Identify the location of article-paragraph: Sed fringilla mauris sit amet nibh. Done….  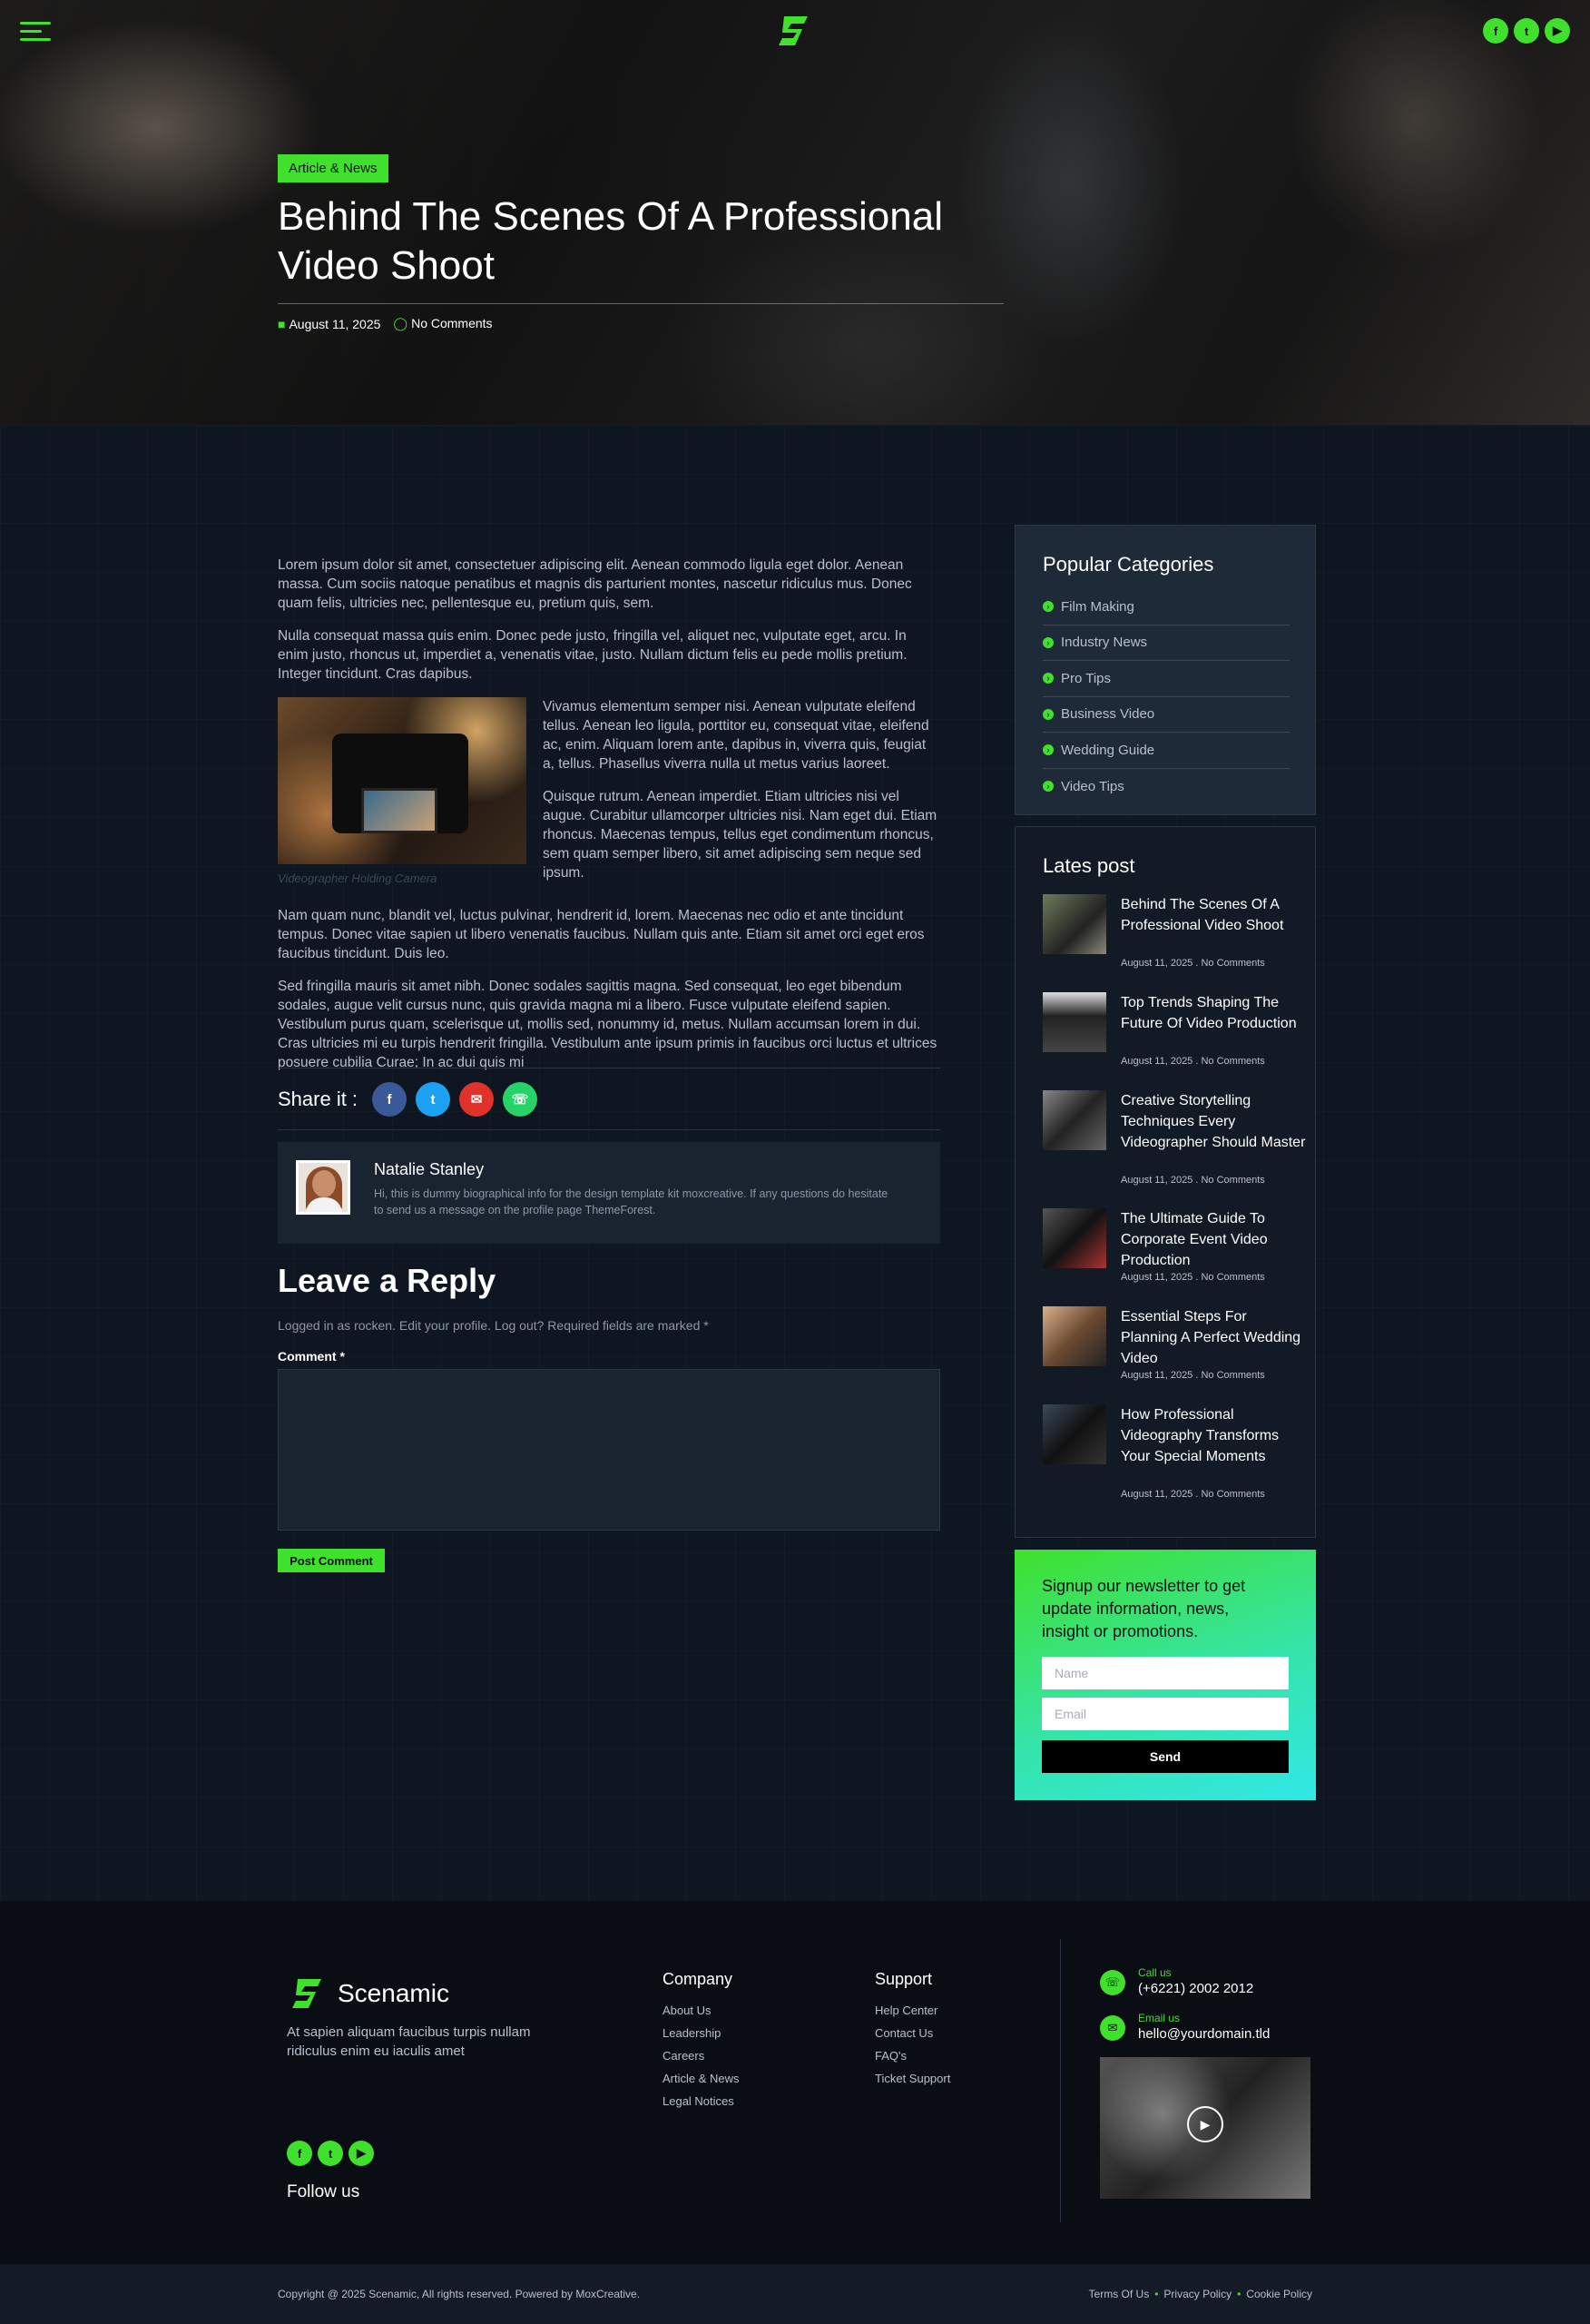
(607, 1024).